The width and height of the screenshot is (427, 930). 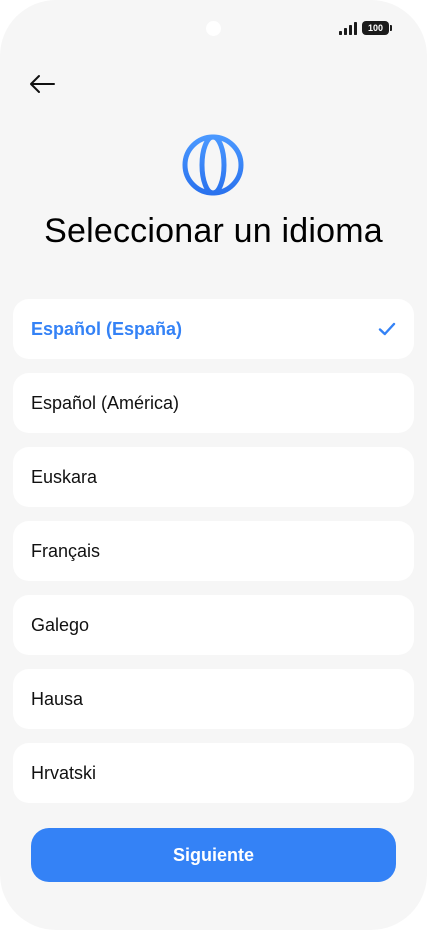 I want to click on camera-cutout, so click(x=213, y=28).